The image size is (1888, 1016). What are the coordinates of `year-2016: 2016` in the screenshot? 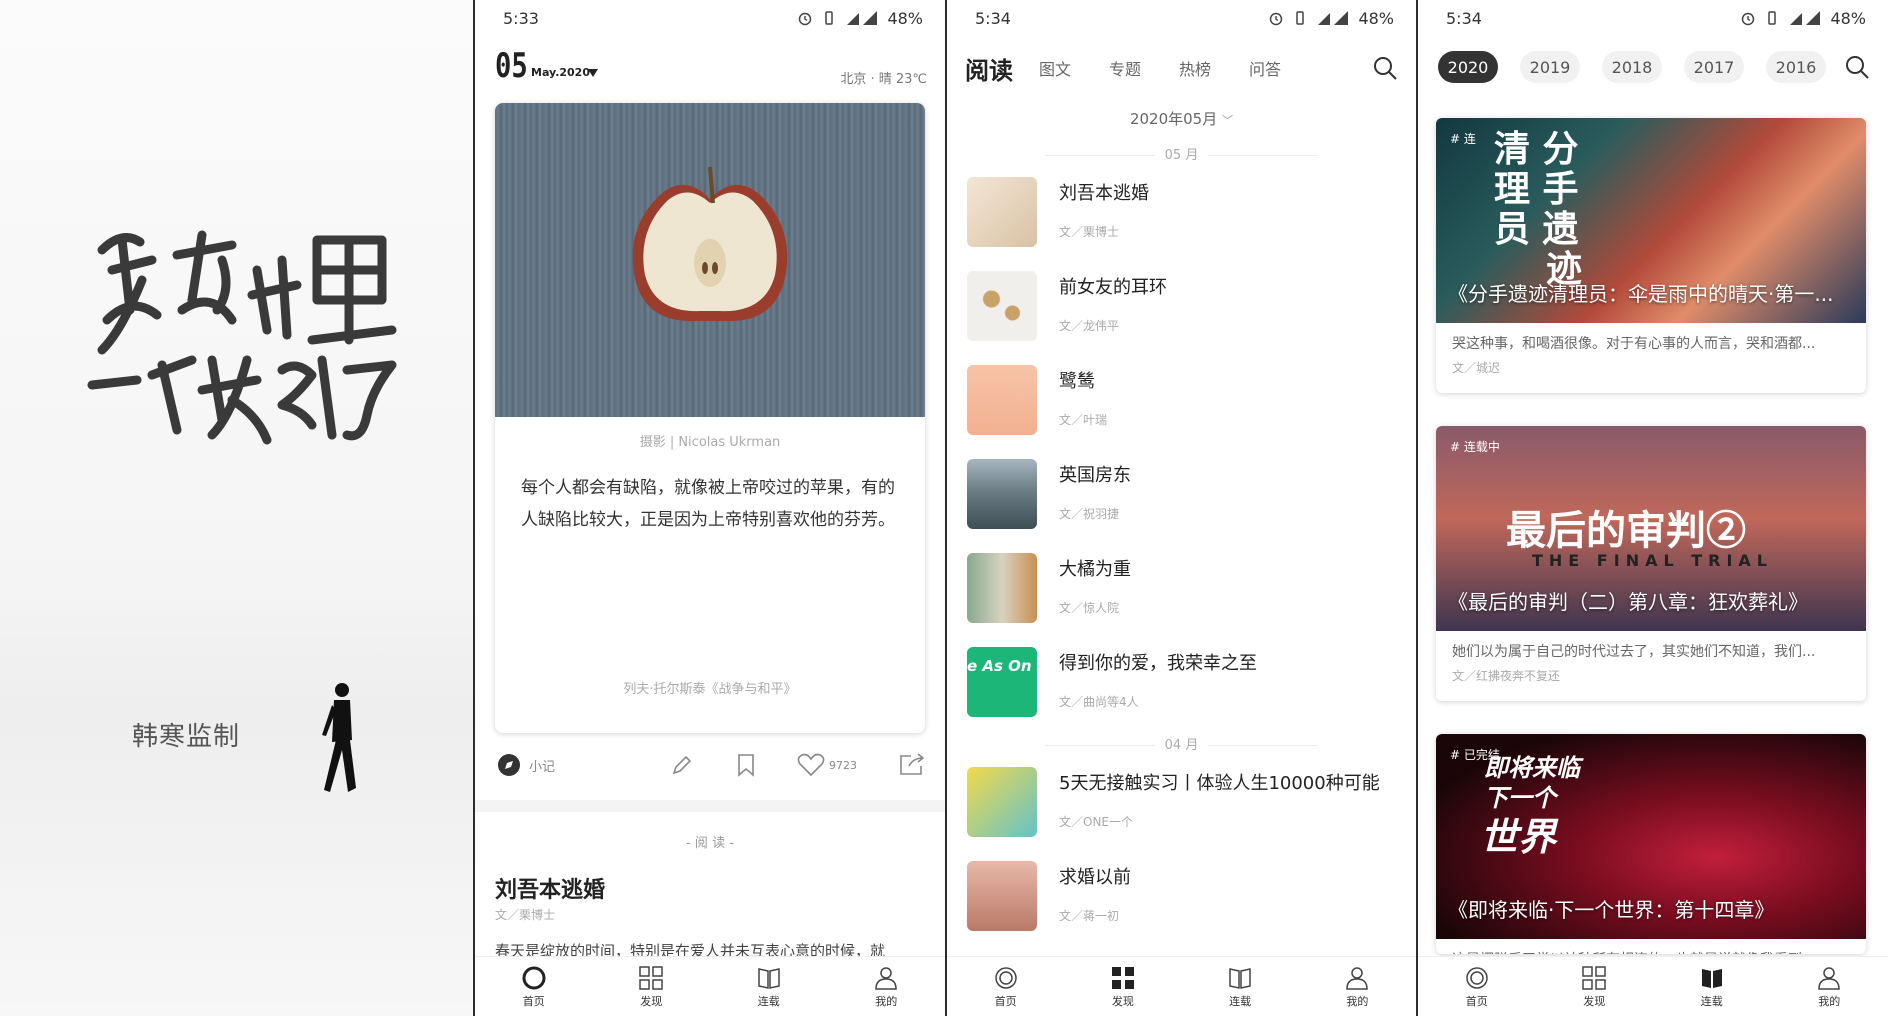 It's located at (1796, 67).